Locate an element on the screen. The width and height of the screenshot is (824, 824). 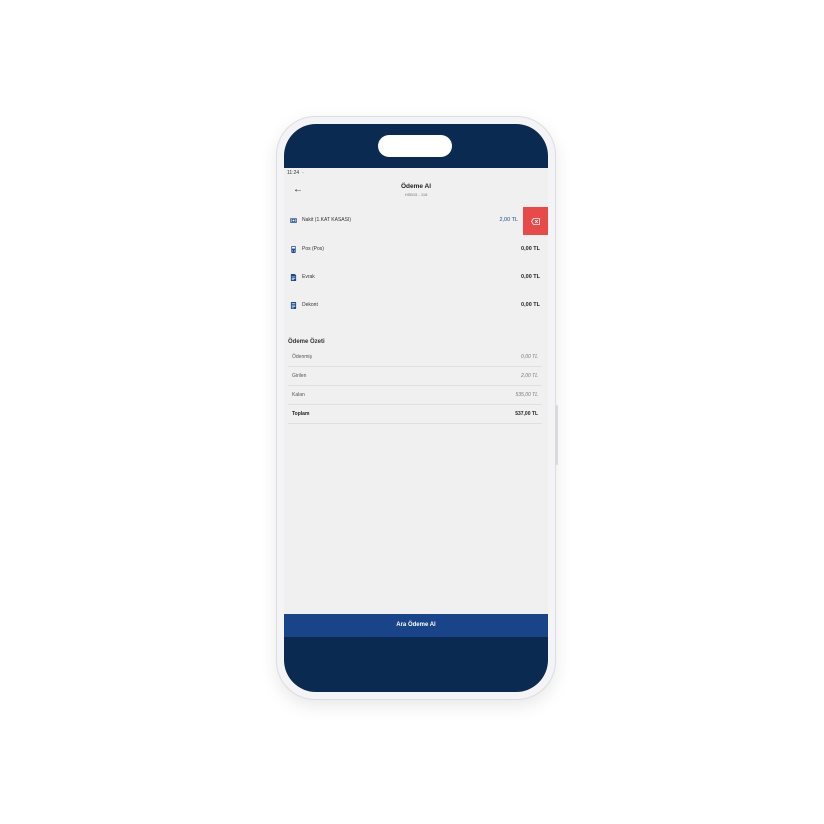
document-icon is located at coordinates (293, 277).